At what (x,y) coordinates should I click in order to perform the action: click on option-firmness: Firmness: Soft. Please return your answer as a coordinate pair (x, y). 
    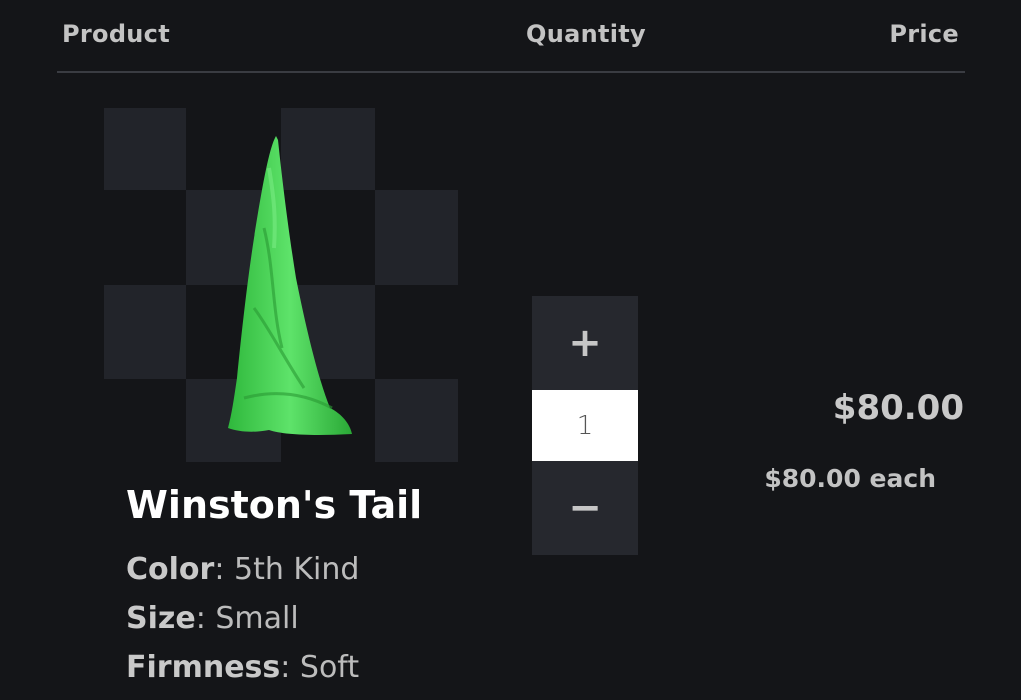
    Looking at the image, I should click on (243, 667).